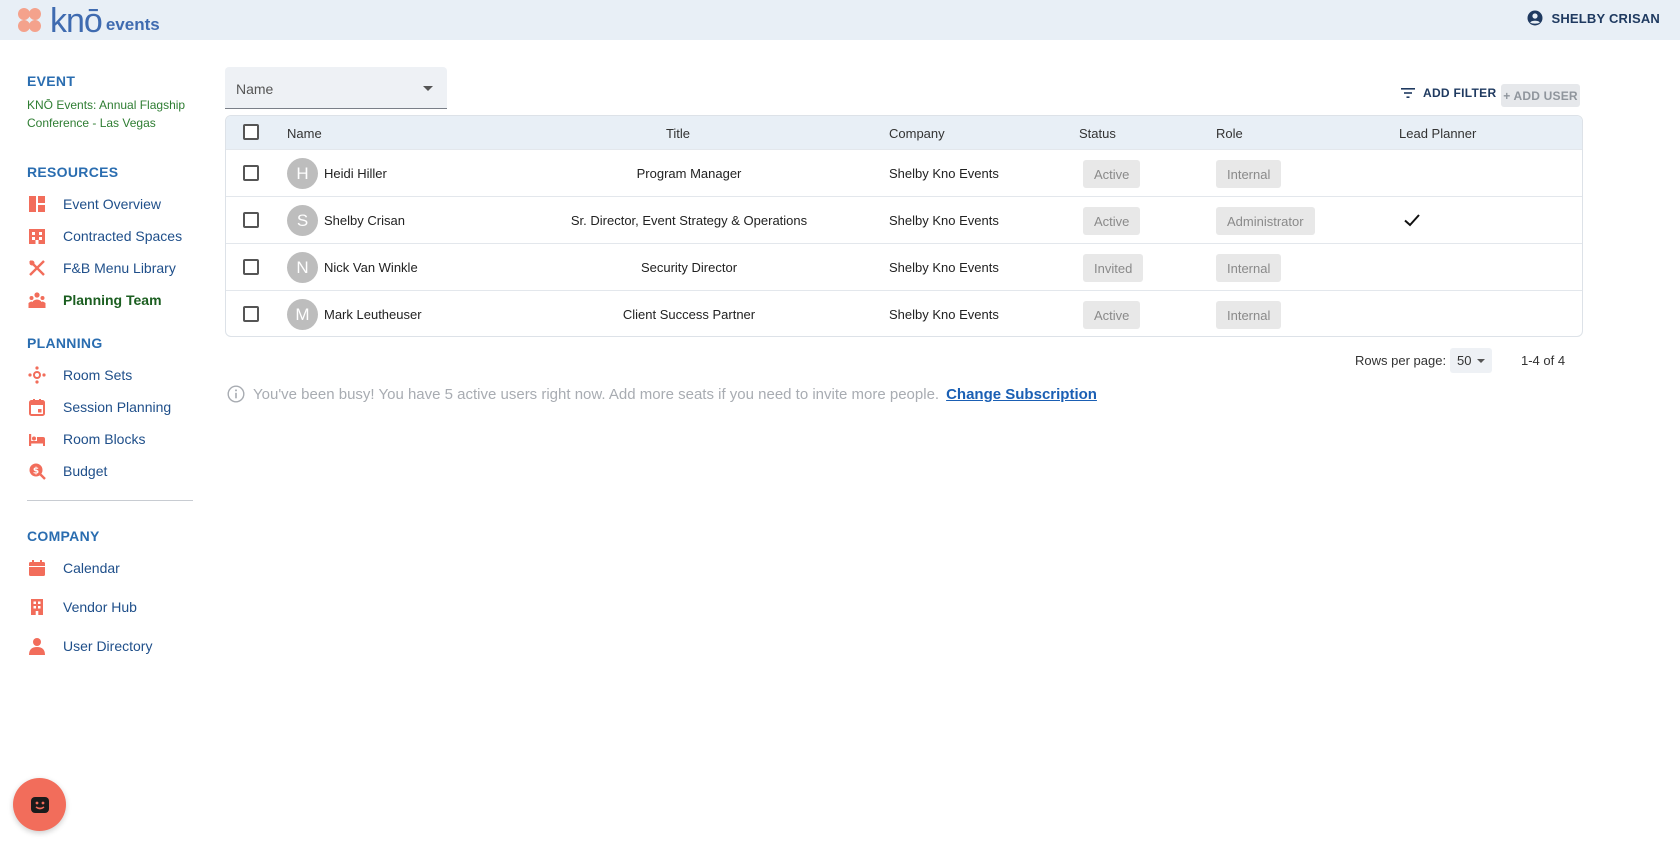 The width and height of the screenshot is (1680, 846). What do you see at coordinates (236, 394) in the screenshot?
I see `info-icon` at bounding box center [236, 394].